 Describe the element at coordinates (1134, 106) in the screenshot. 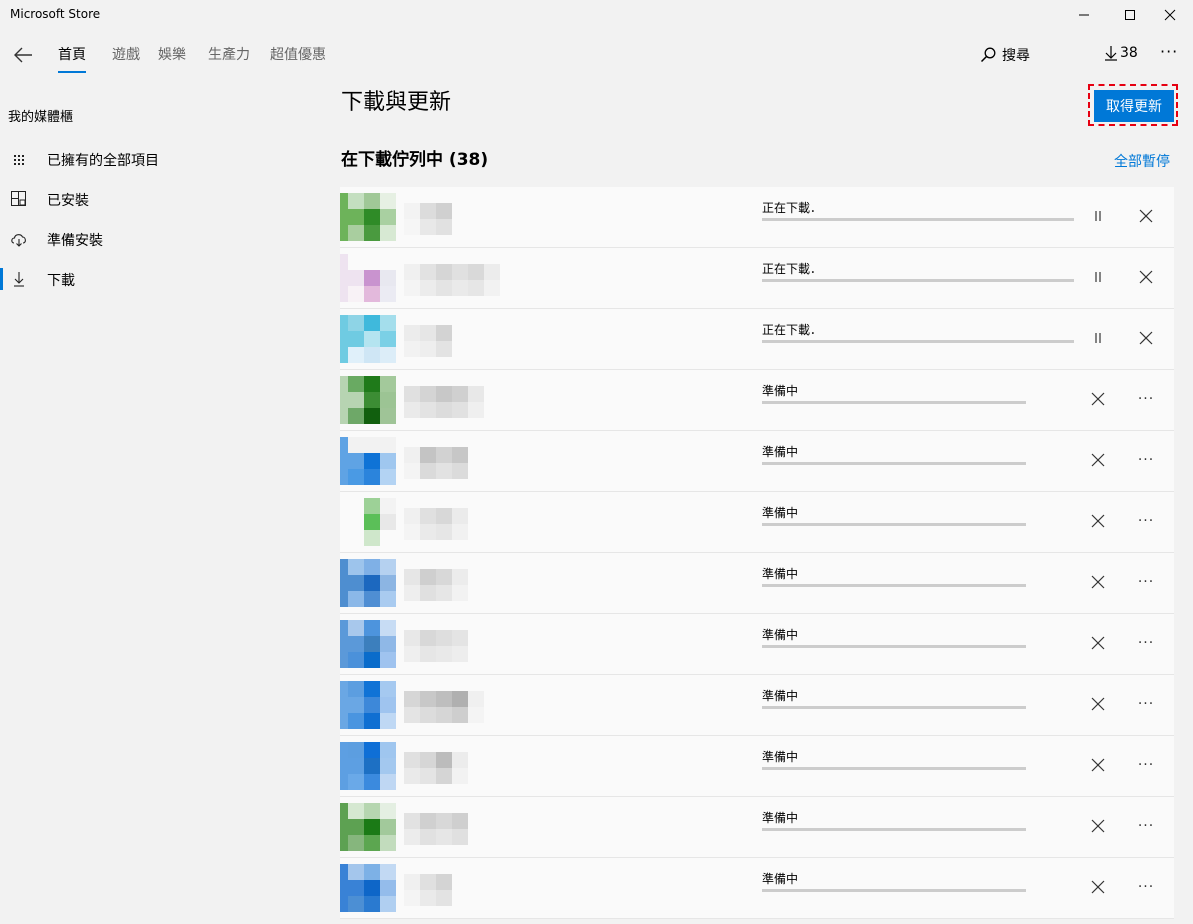

I see `get-updates-button: 取得更新` at that location.